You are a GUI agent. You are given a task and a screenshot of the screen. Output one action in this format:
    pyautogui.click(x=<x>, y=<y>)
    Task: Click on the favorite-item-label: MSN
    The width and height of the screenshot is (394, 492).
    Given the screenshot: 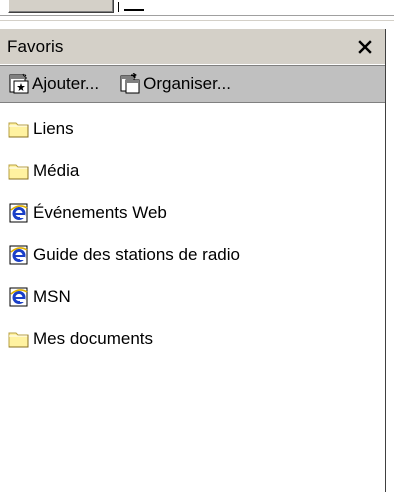 What is the action you would take?
    pyautogui.click(x=52, y=296)
    